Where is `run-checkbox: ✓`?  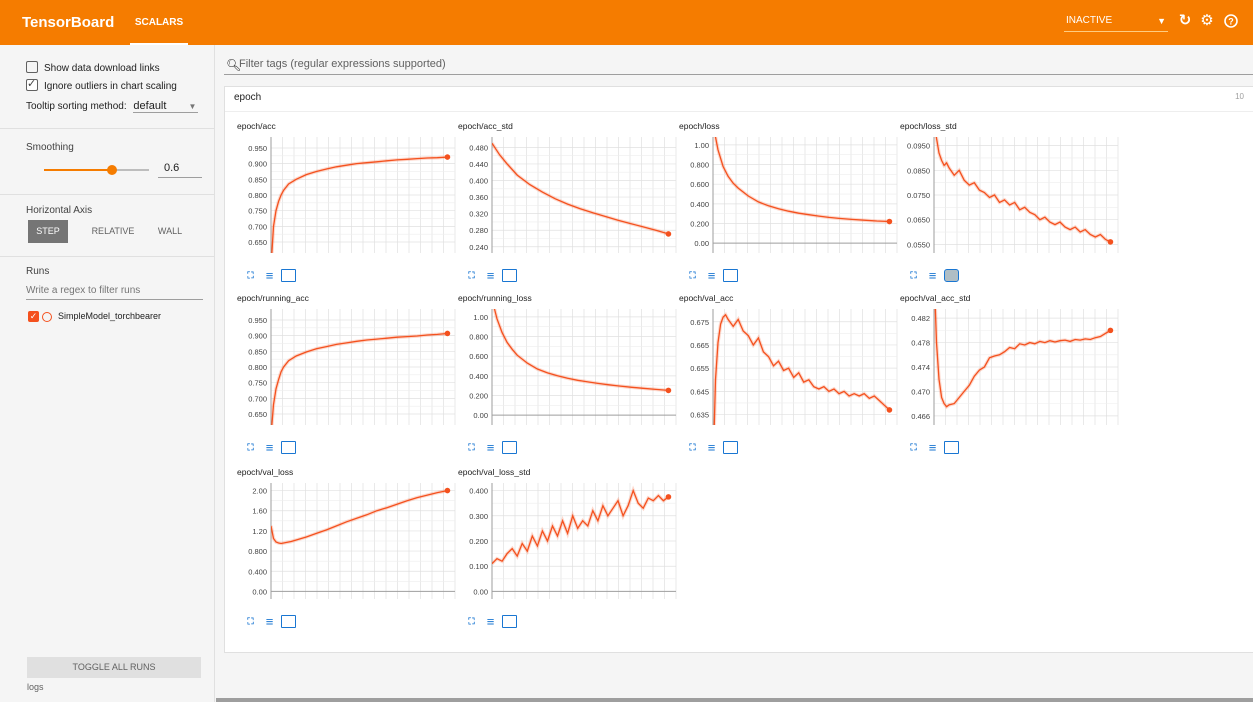 run-checkbox: ✓ is located at coordinates (33, 317).